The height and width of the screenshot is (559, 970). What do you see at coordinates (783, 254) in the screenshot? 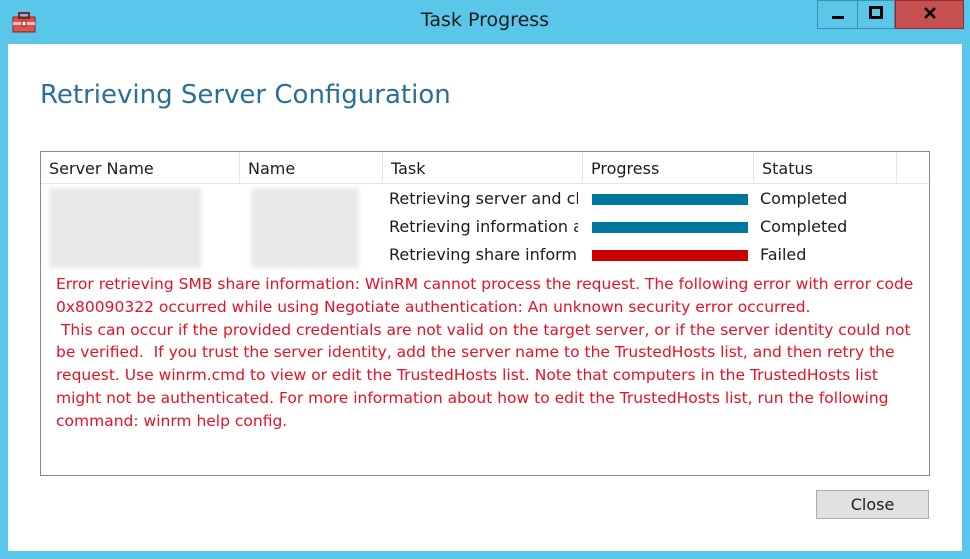
I see `status-cell: Failed` at bounding box center [783, 254].